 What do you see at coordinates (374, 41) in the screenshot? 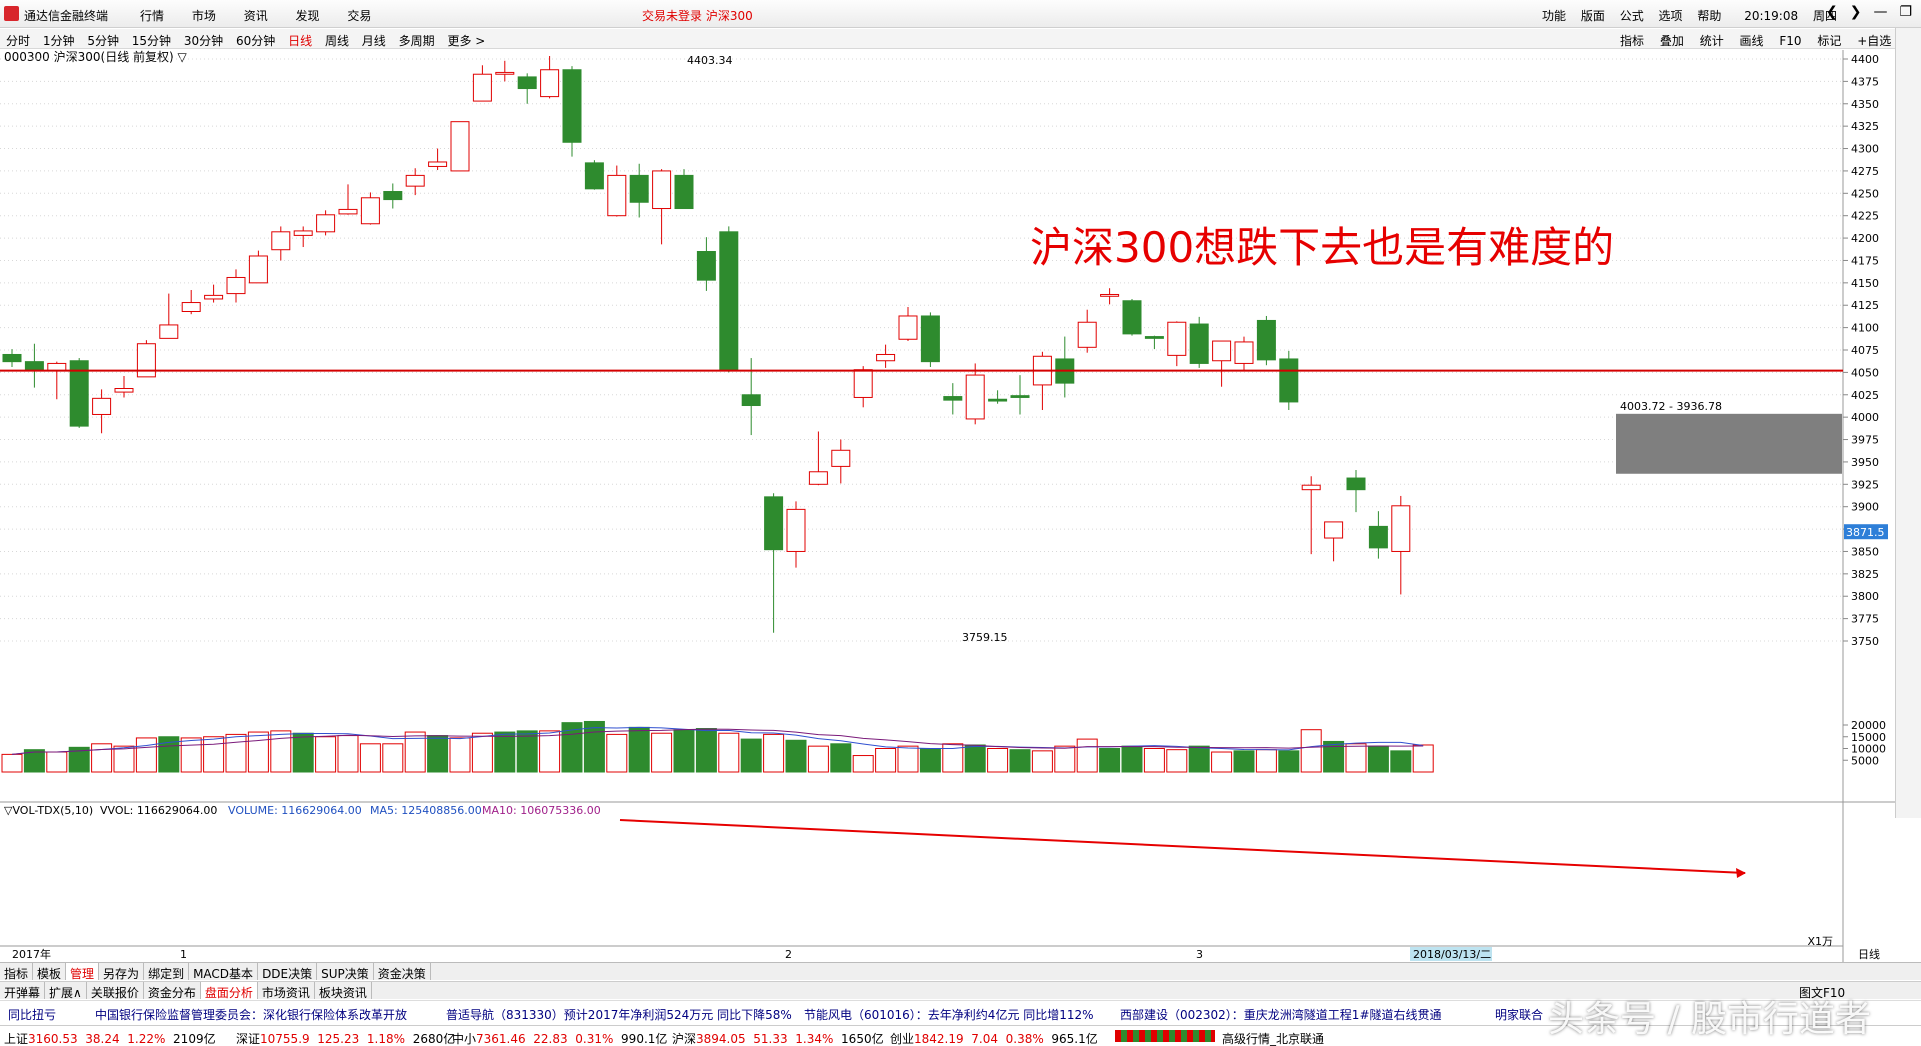
I see `period-monthly: 月线` at bounding box center [374, 41].